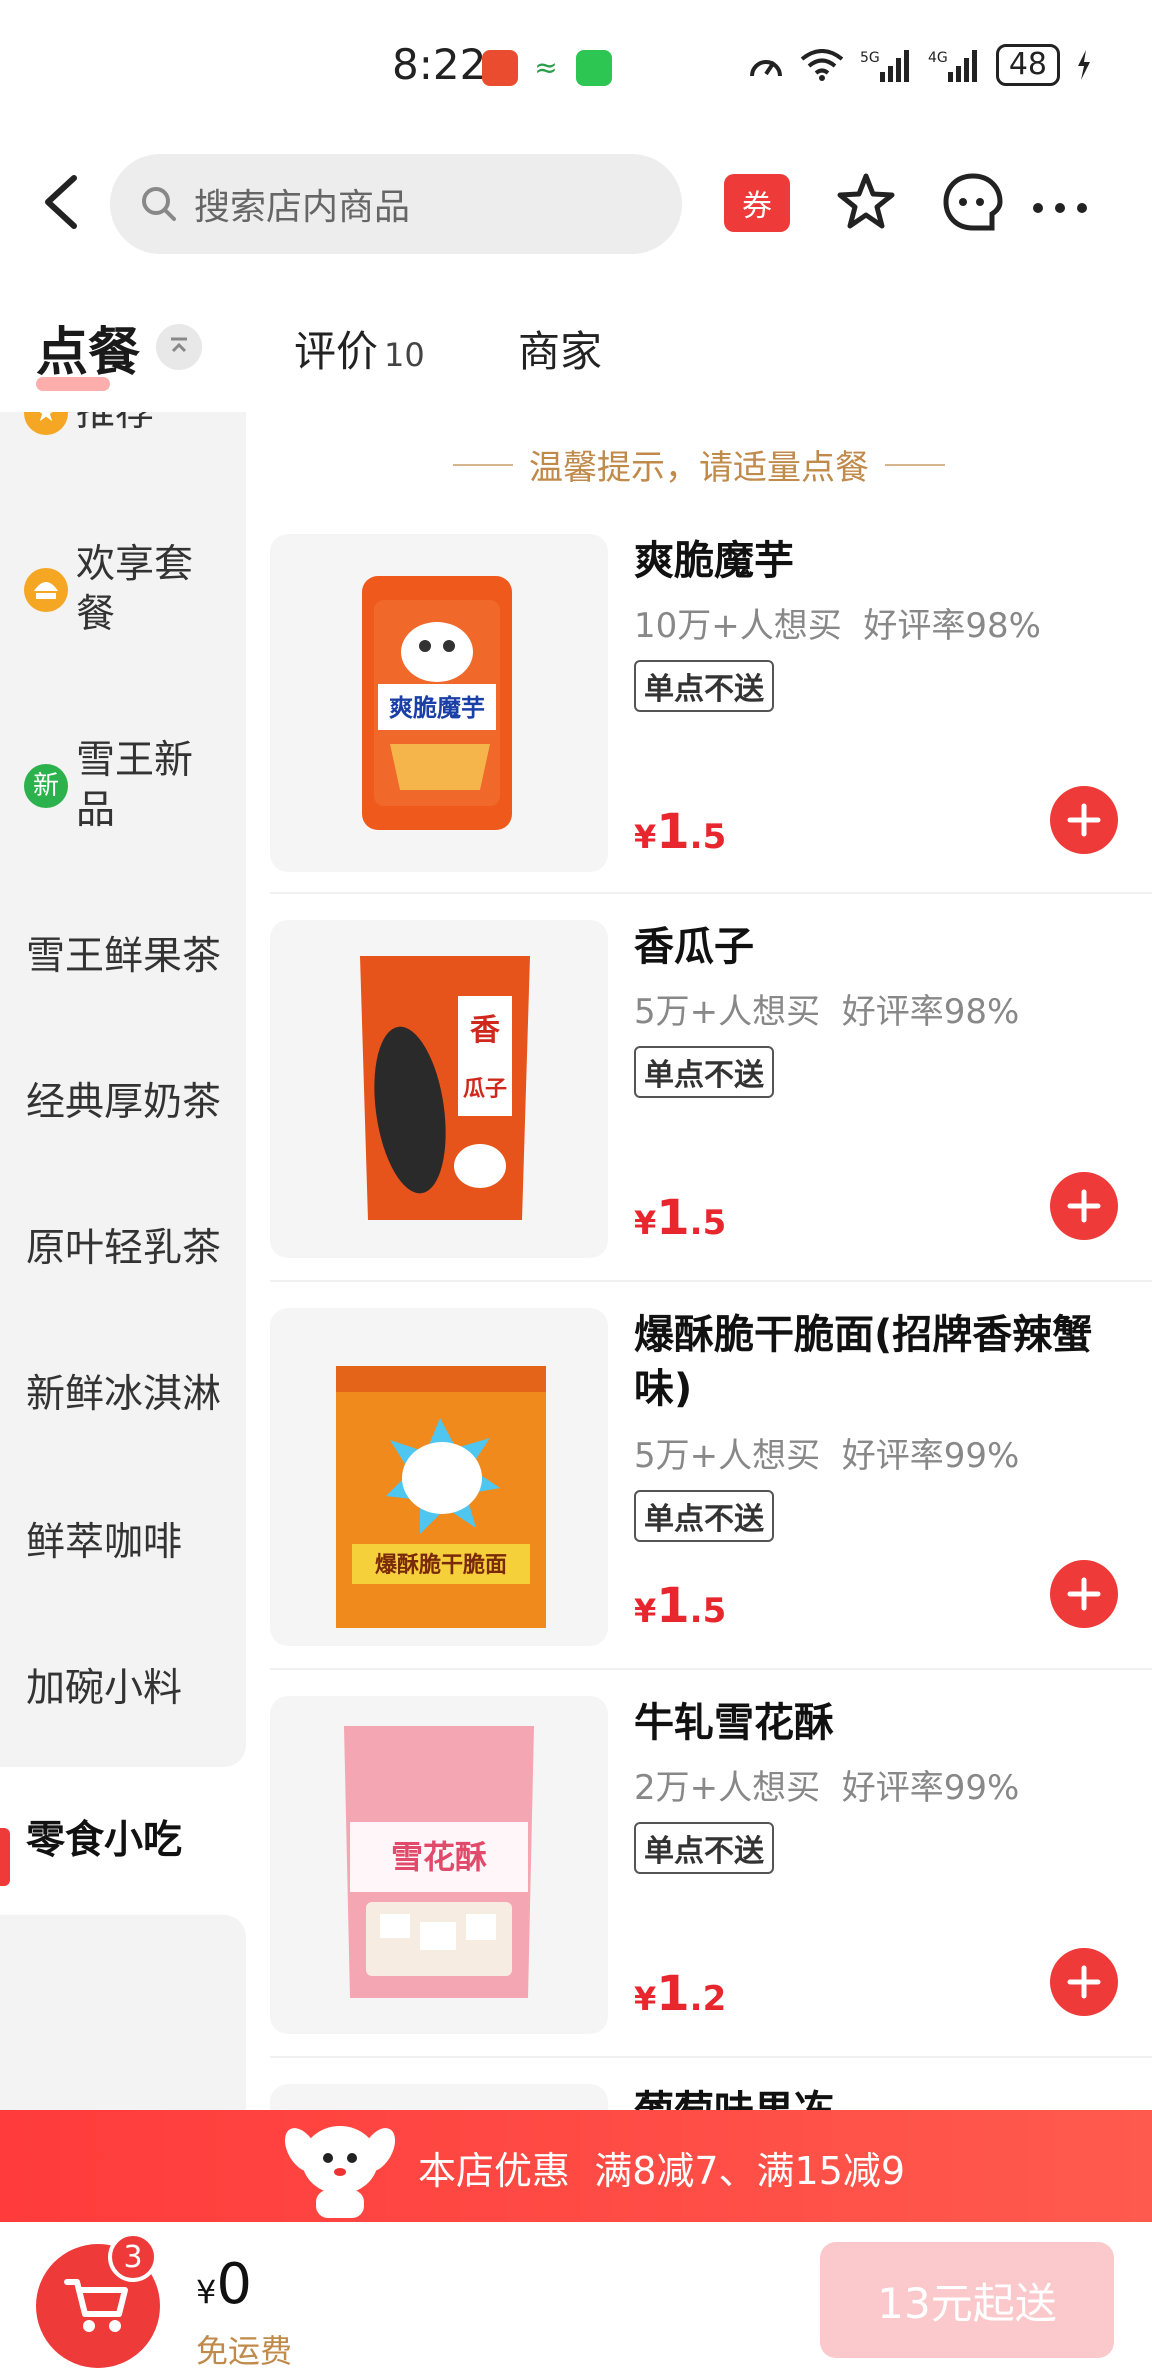  I want to click on sidebar-item-coffee: 鲜萃咖啡, so click(123, 1543).